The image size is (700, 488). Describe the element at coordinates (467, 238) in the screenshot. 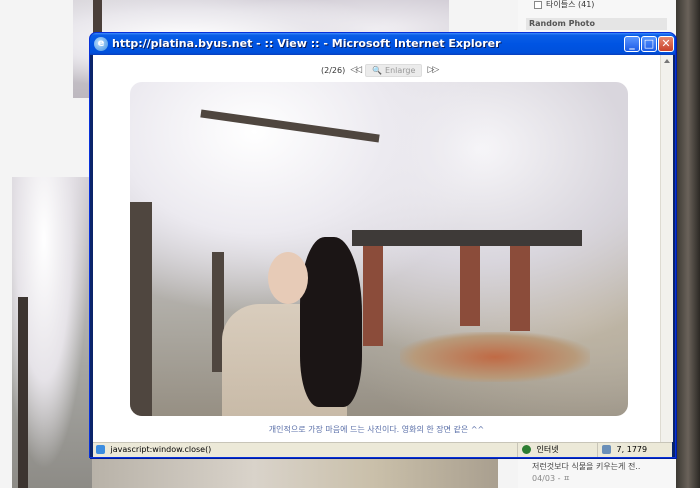

I see `pavilion-roof` at that location.